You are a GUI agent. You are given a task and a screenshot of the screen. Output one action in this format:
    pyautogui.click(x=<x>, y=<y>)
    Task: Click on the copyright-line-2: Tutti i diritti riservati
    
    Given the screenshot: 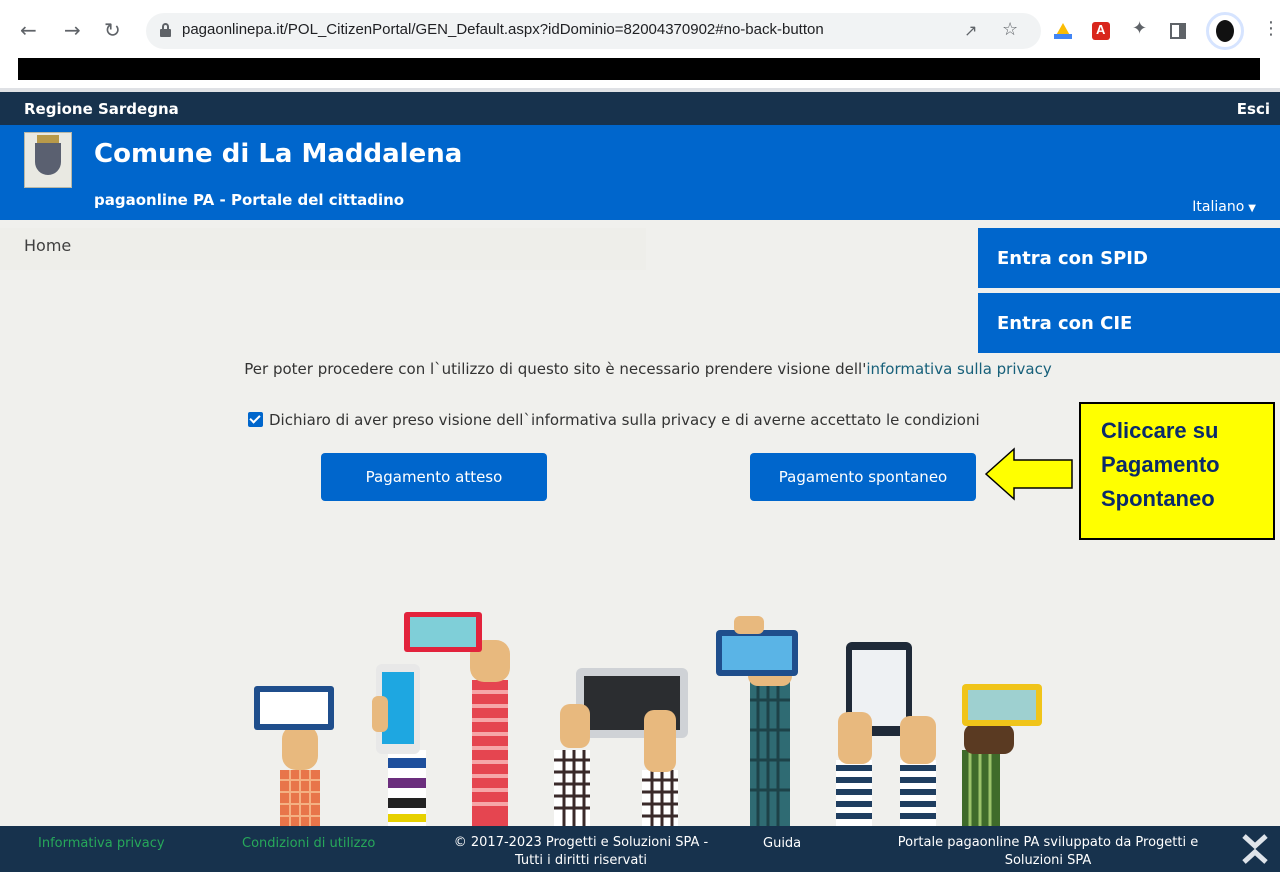 What is the action you would take?
    pyautogui.click(x=581, y=860)
    